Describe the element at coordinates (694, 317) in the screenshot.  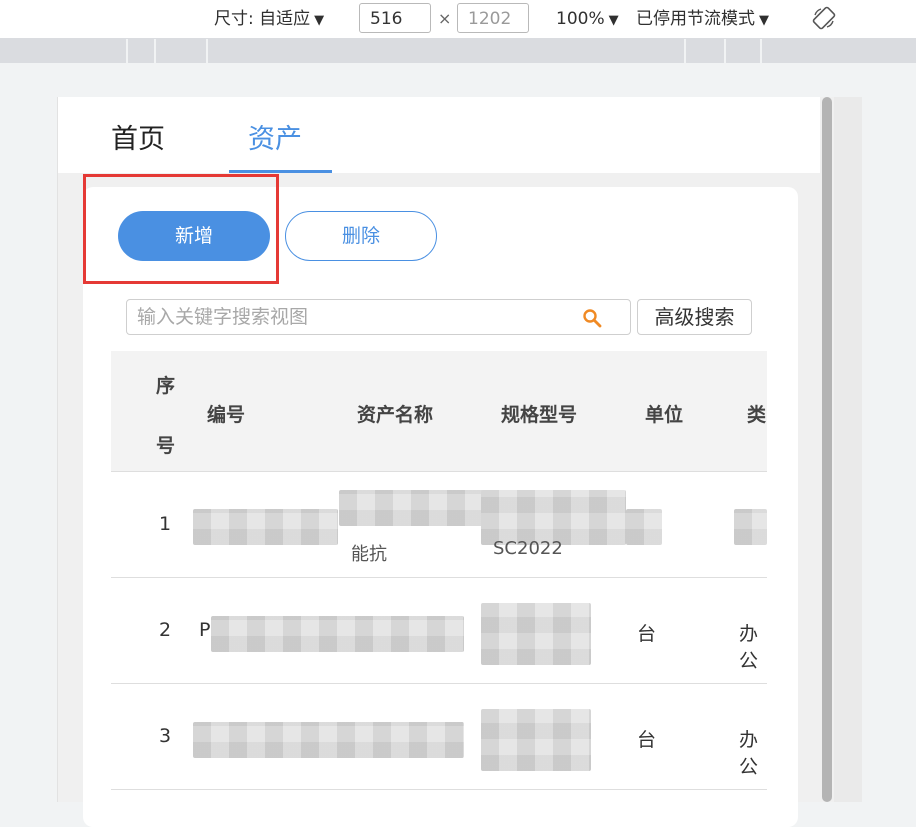
I see `advanced-search-button: 高级搜索` at that location.